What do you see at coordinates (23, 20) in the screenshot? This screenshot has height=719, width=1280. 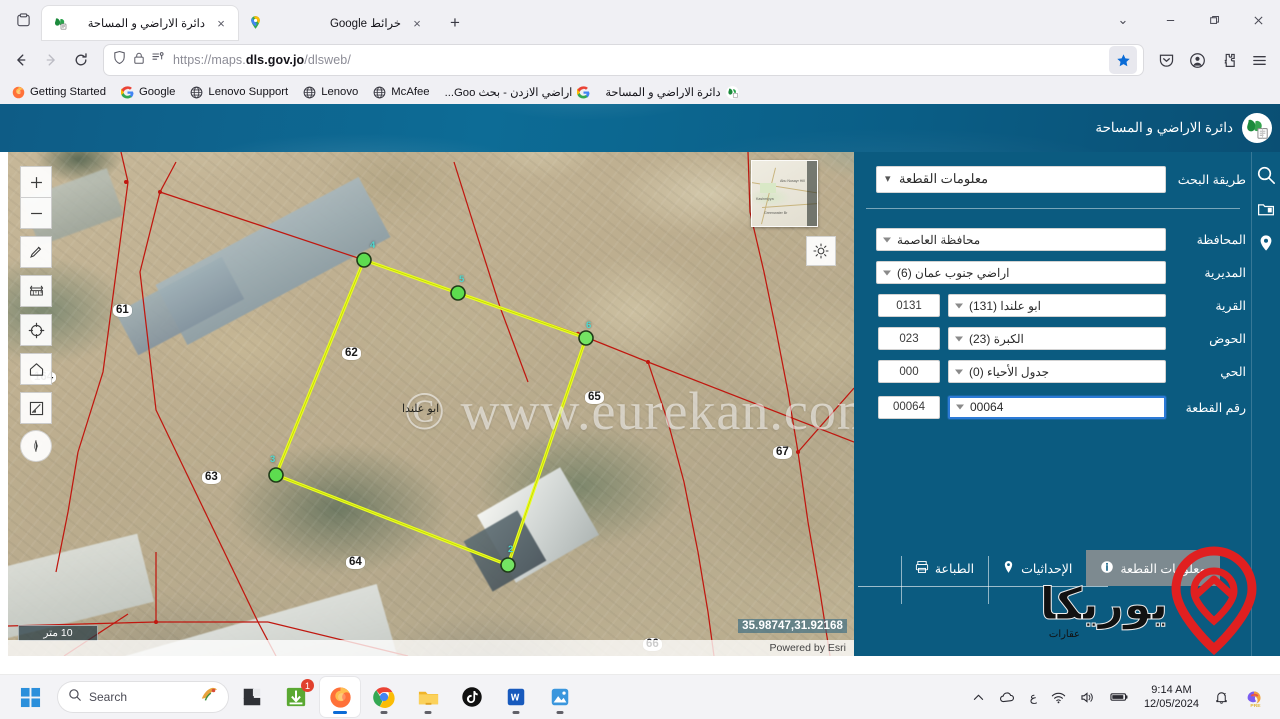 I see `list-all-tabs-icon` at bounding box center [23, 20].